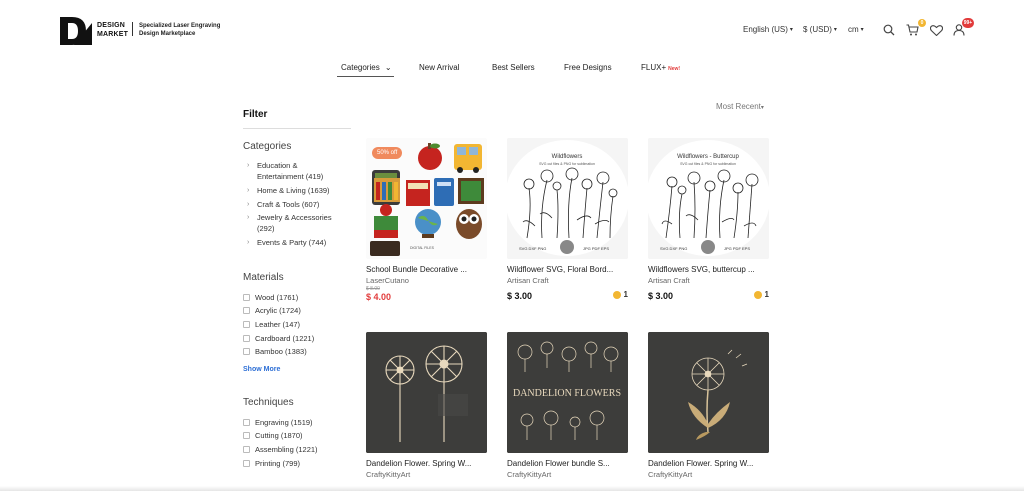 The image size is (1024, 491). What do you see at coordinates (275, 351) in the screenshot?
I see `material-option: Bamboo (1383)` at bounding box center [275, 351].